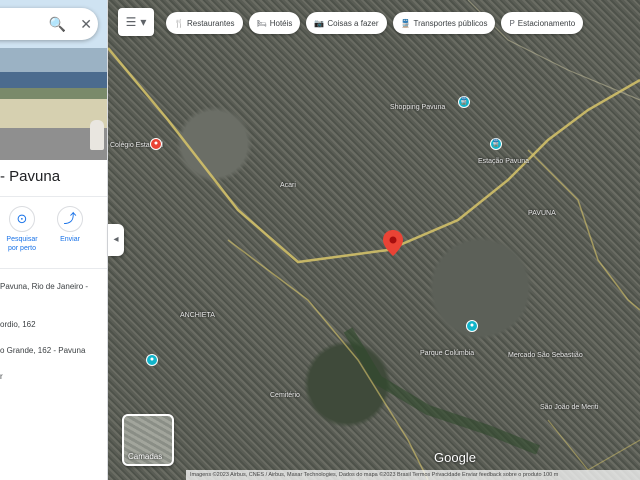 The image size is (640, 480). Describe the element at coordinates (131, 22) in the screenshot. I see `hamburger-icon: ☰` at that location.